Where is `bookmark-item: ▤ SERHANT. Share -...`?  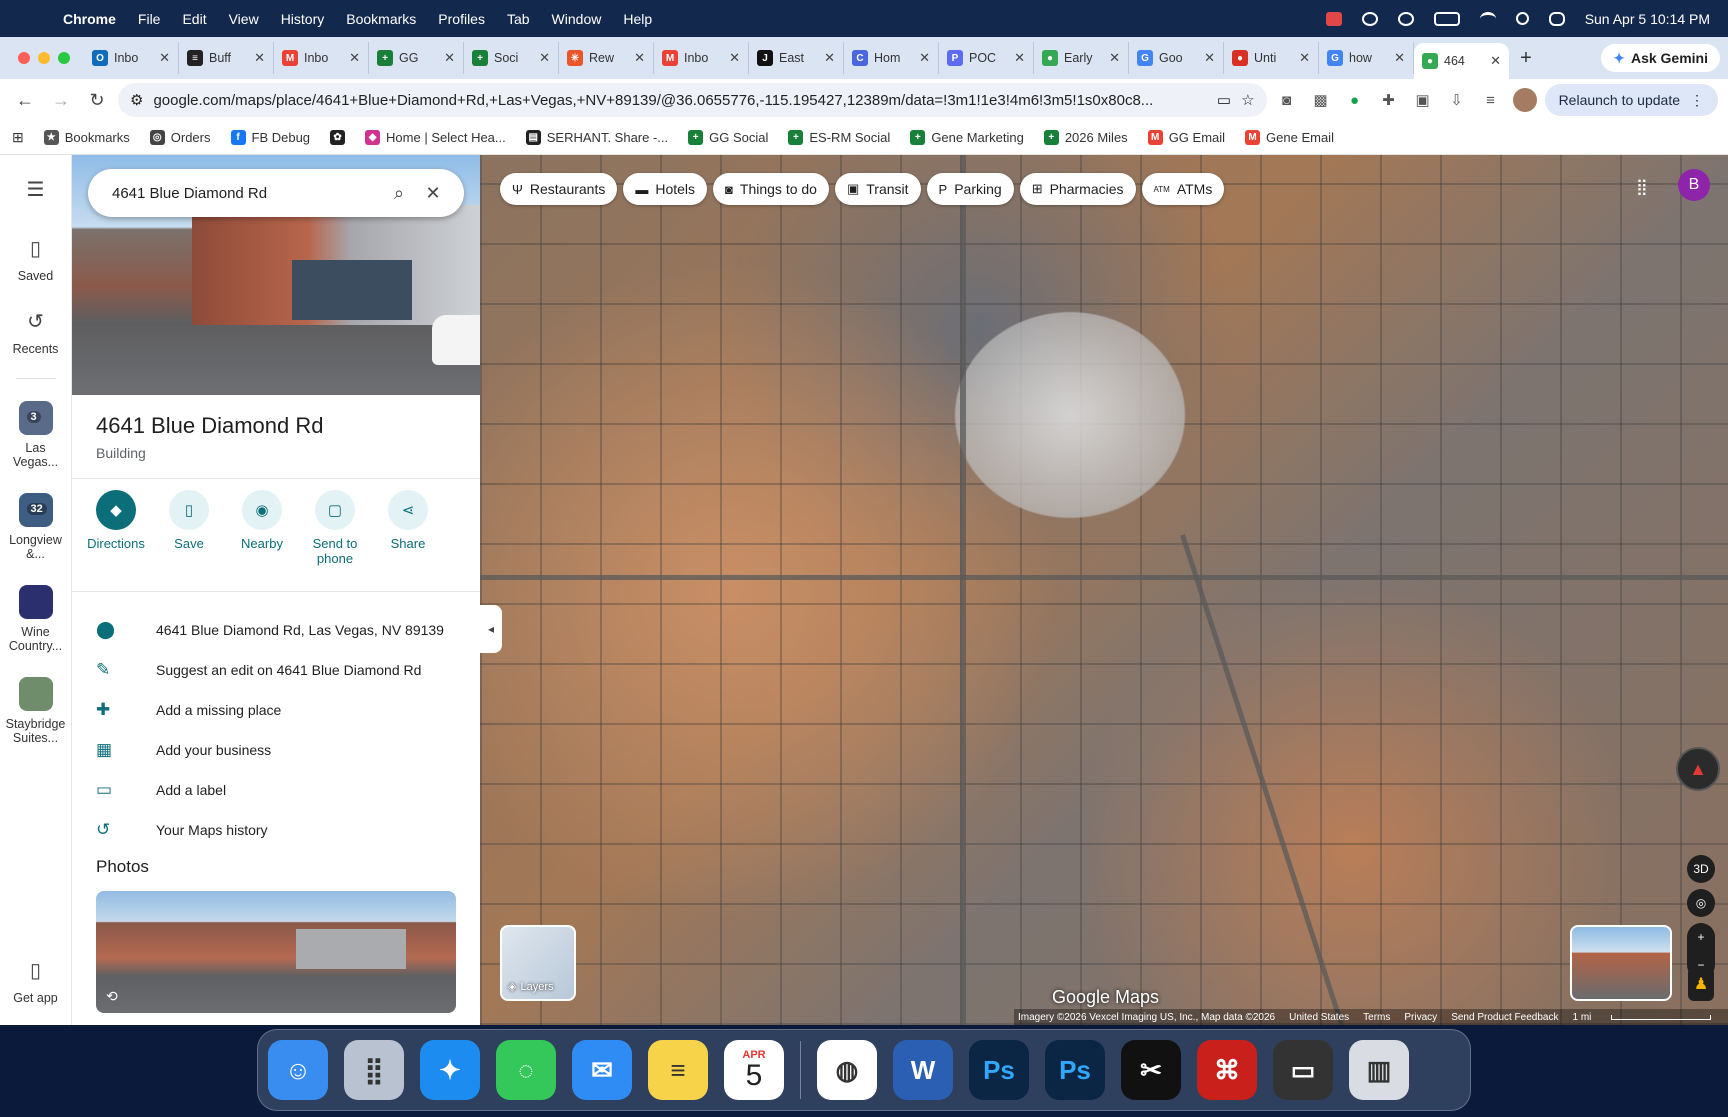 bookmark-item: ▤ SERHANT. Share -... is located at coordinates (596, 137).